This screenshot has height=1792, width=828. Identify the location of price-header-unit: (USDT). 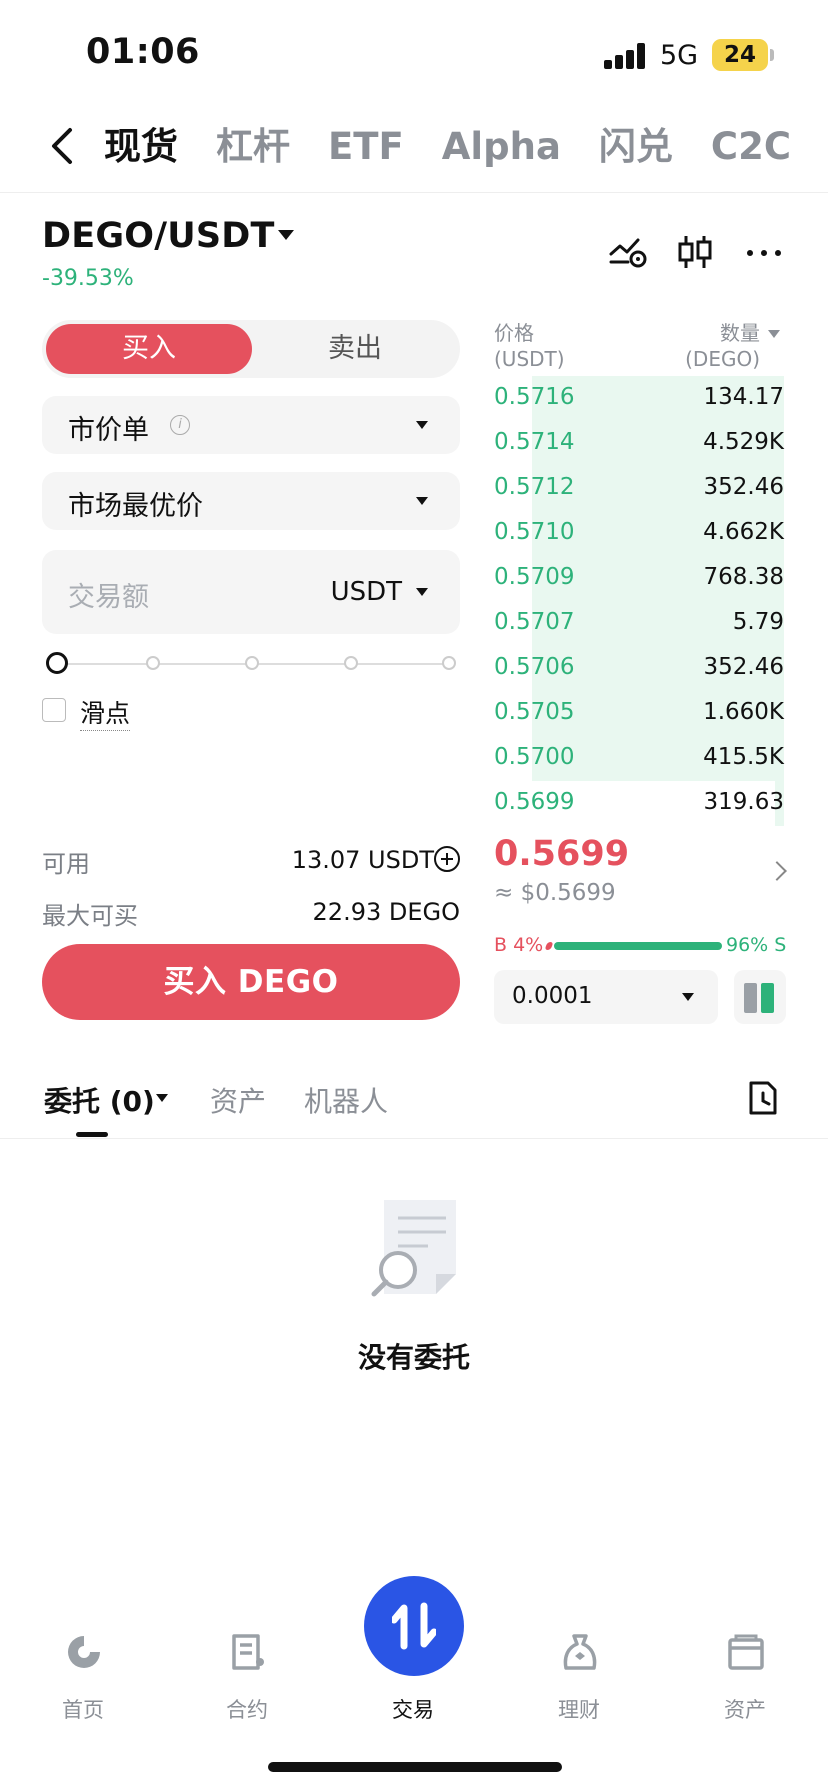
(529, 359).